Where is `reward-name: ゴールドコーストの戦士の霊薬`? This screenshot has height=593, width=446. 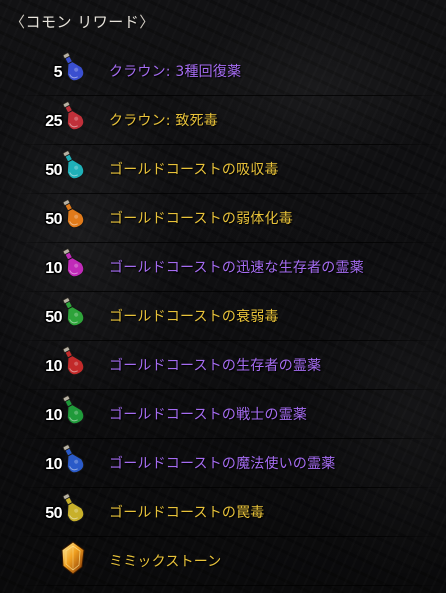
reward-name: ゴールドコーストの戦士の霊薬 is located at coordinates (208, 415).